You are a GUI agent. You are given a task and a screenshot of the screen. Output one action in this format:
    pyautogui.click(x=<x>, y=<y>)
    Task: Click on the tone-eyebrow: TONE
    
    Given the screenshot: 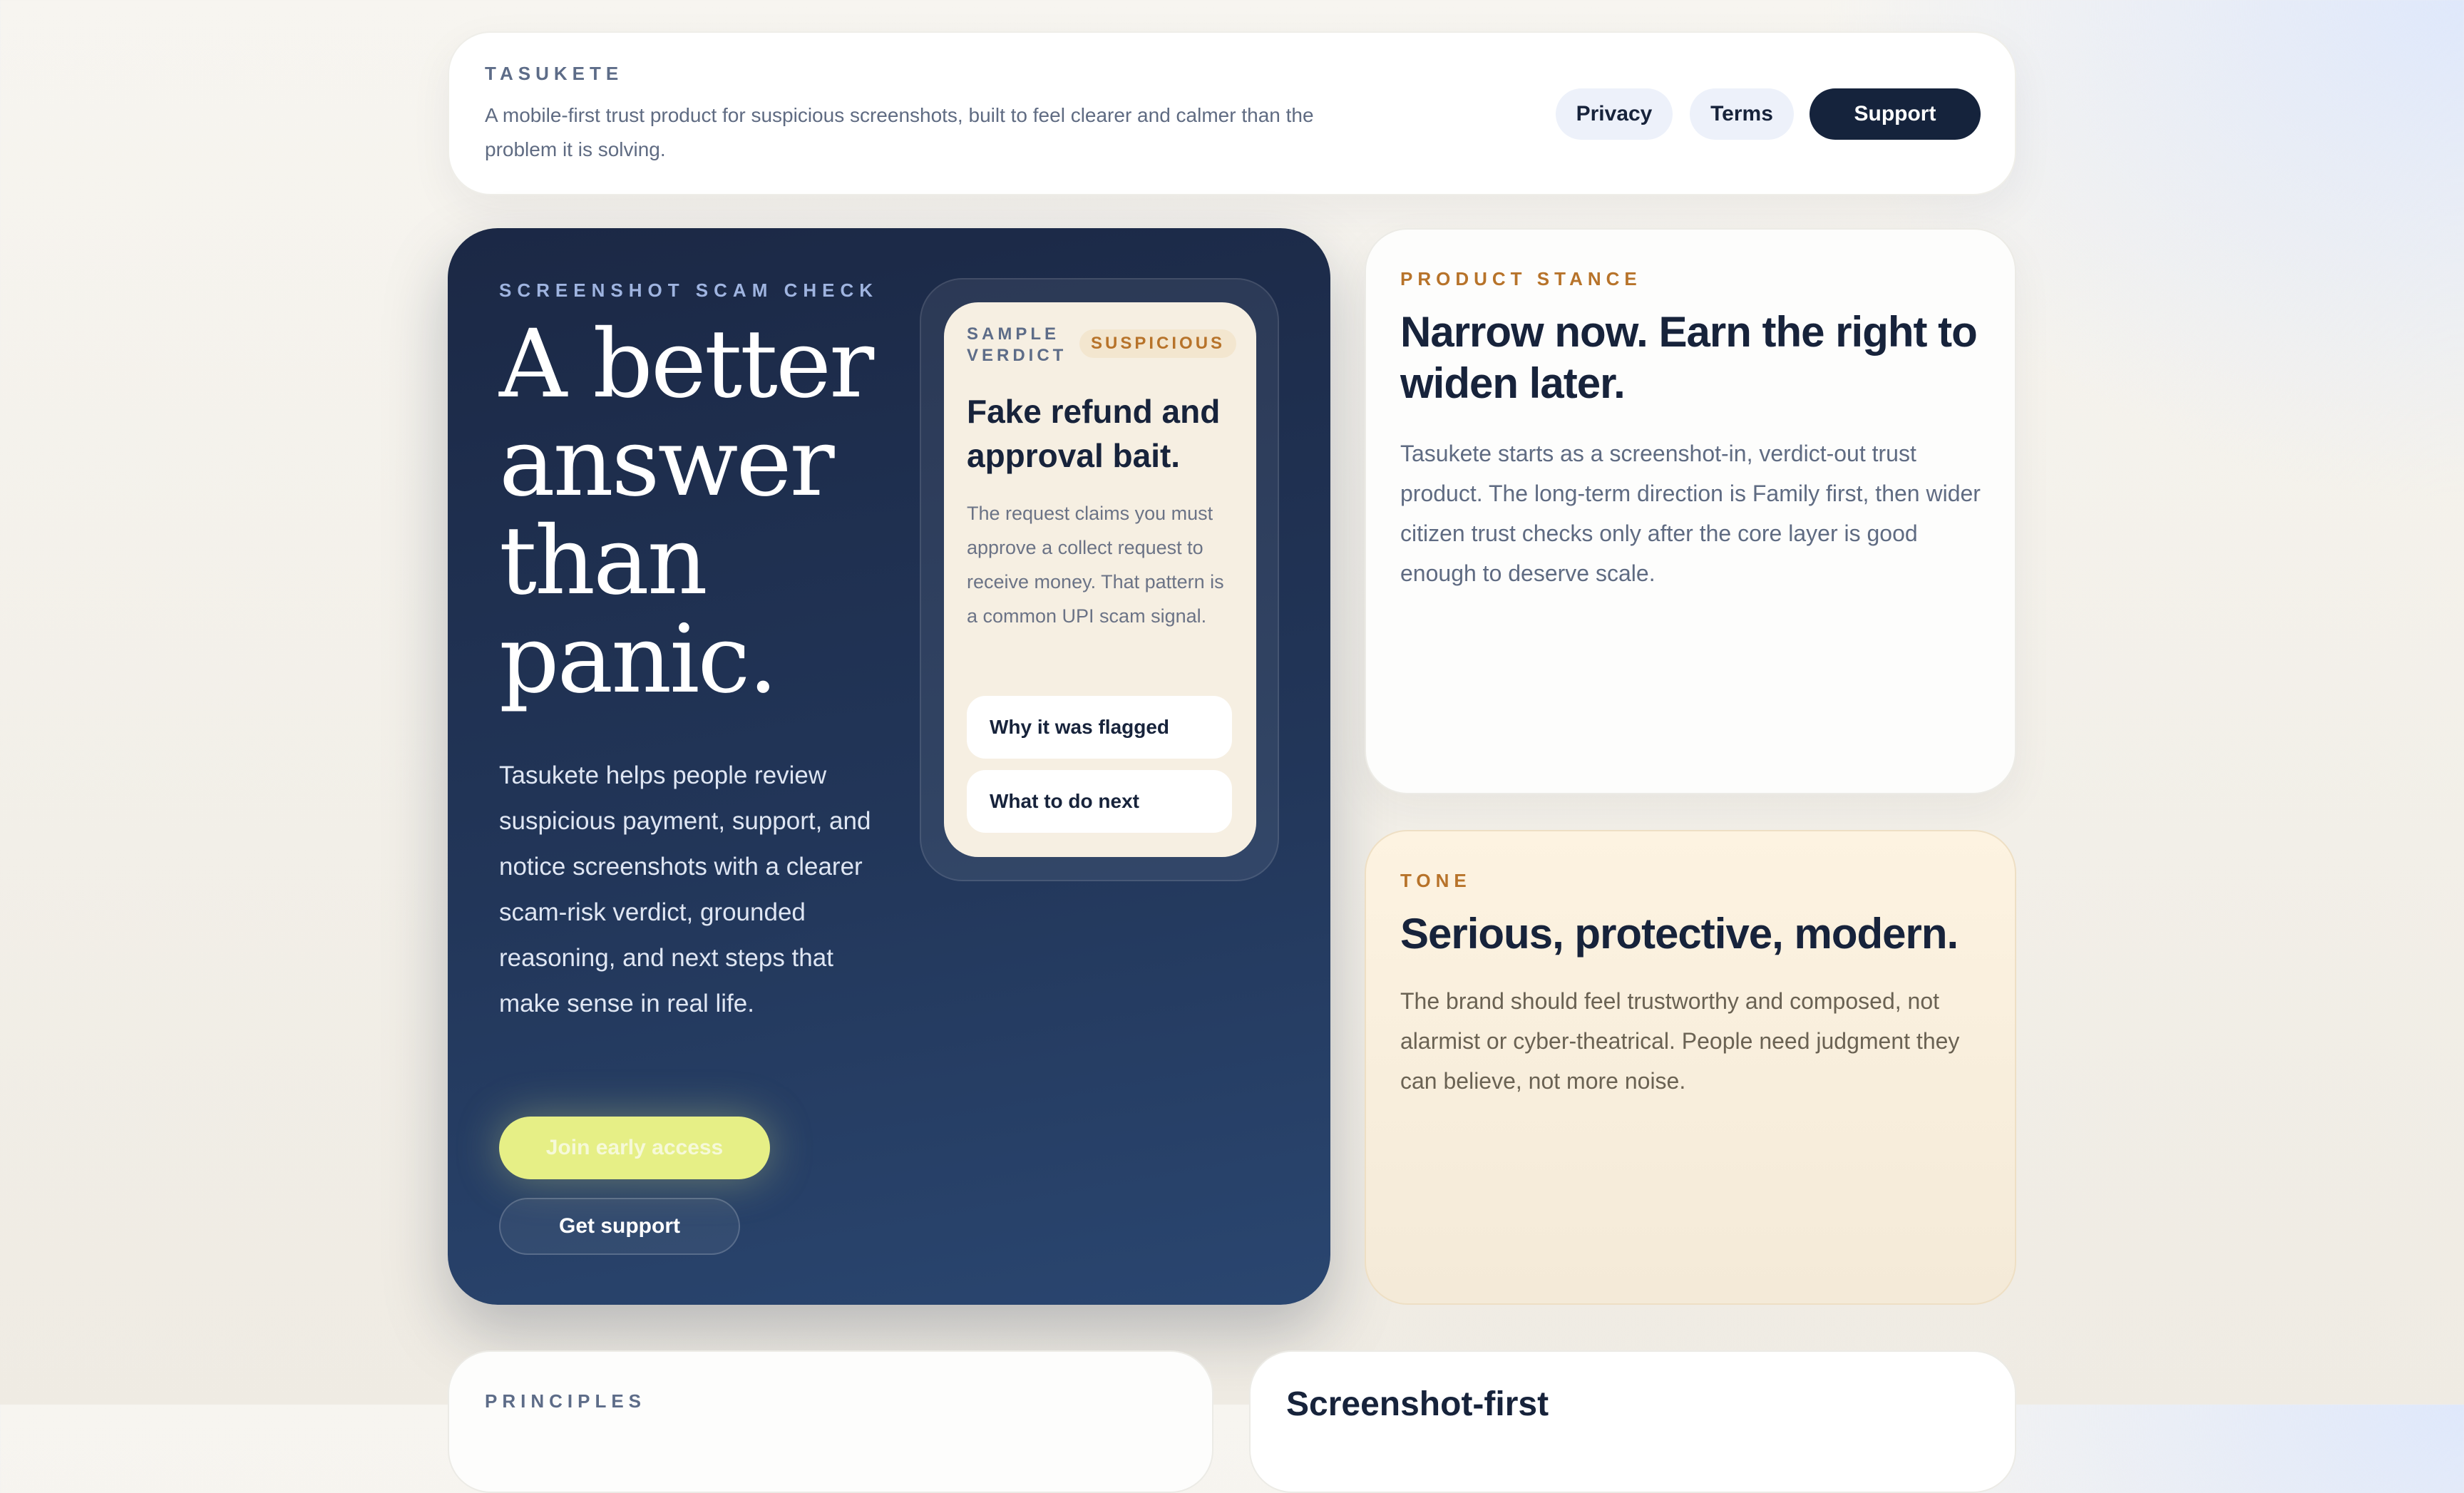 What is the action you would take?
    pyautogui.click(x=1436, y=881)
    